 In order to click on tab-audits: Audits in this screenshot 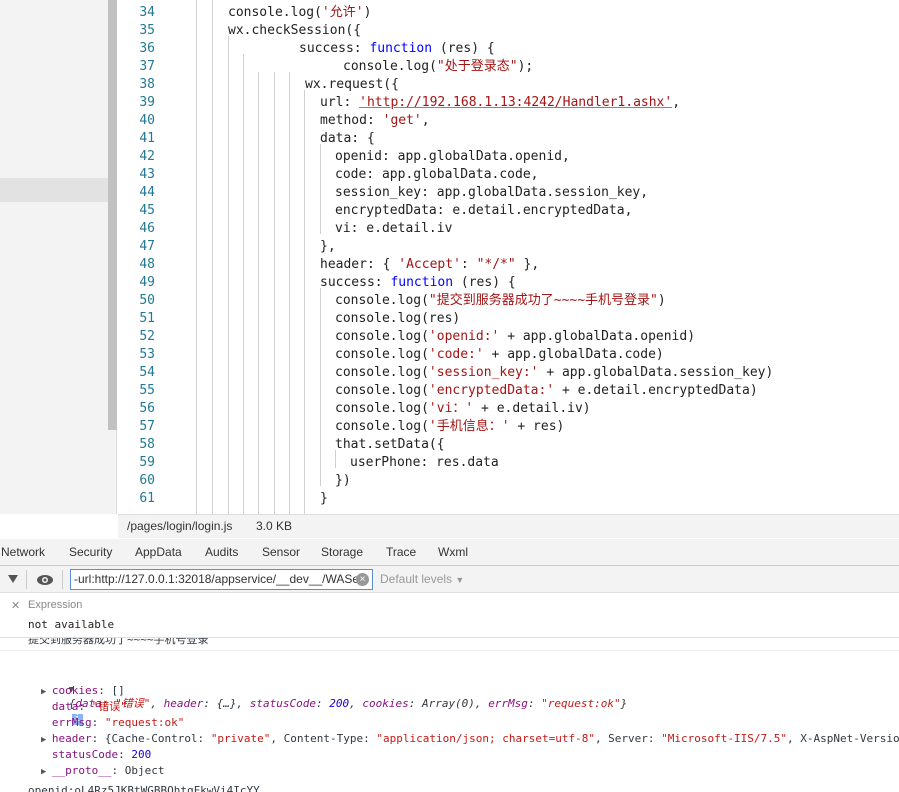, I will do `click(221, 552)`.